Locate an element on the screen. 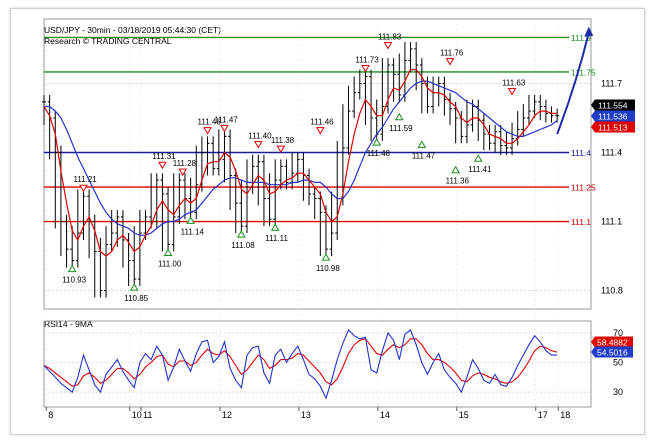  x-tick-label: 17 is located at coordinates (543, 415).